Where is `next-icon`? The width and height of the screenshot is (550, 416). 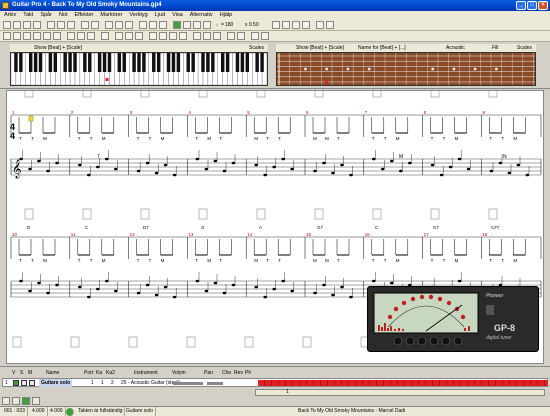
next-icon is located at coordinates (36, 401).